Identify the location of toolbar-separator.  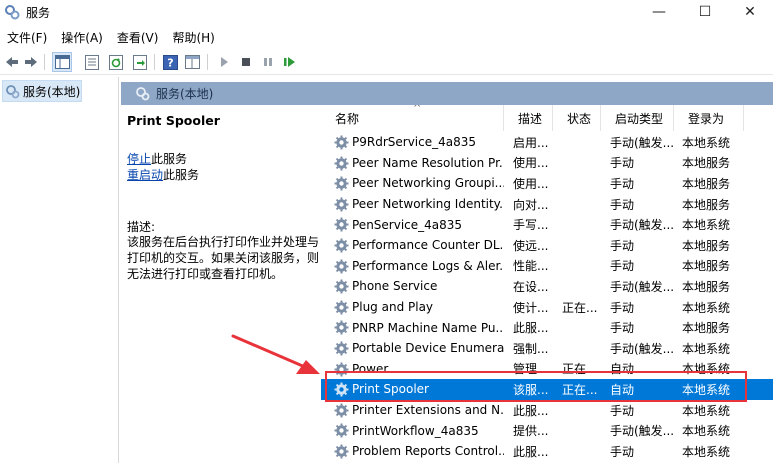
(207, 62).